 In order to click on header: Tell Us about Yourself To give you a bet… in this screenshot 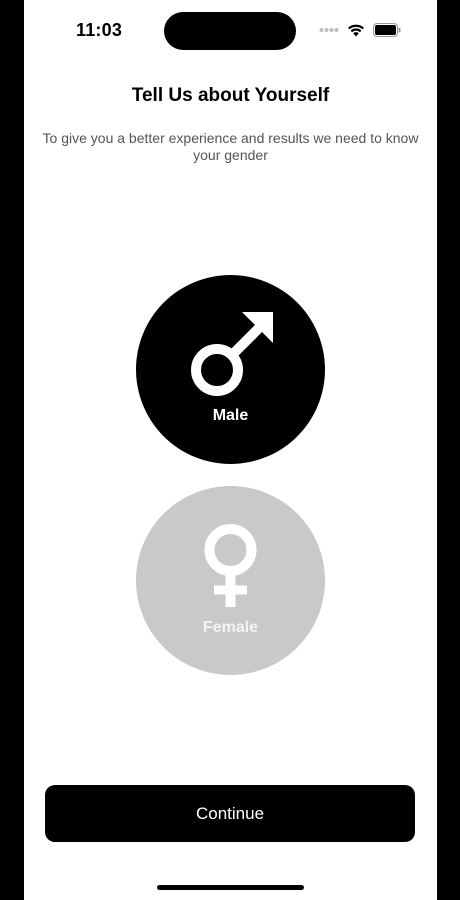, I will do `click(230, 124)`.